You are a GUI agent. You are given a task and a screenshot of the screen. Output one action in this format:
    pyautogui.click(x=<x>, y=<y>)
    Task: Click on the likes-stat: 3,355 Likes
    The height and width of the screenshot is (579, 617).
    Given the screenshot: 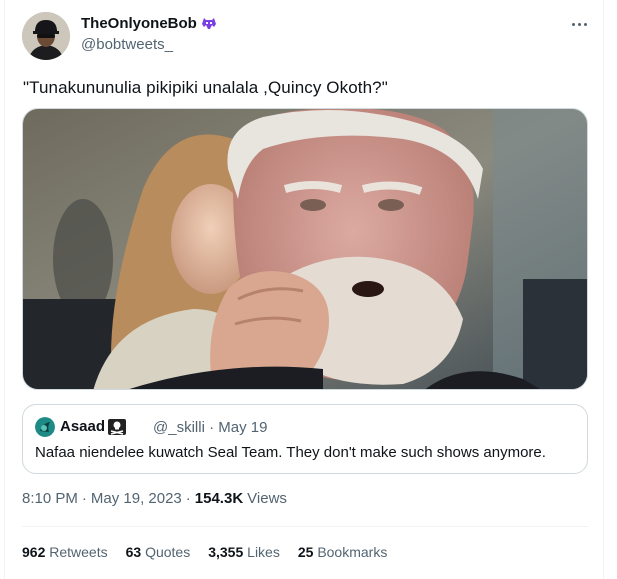 What is the action you would take?
    pyautogui.click(x=244, y=552)
    